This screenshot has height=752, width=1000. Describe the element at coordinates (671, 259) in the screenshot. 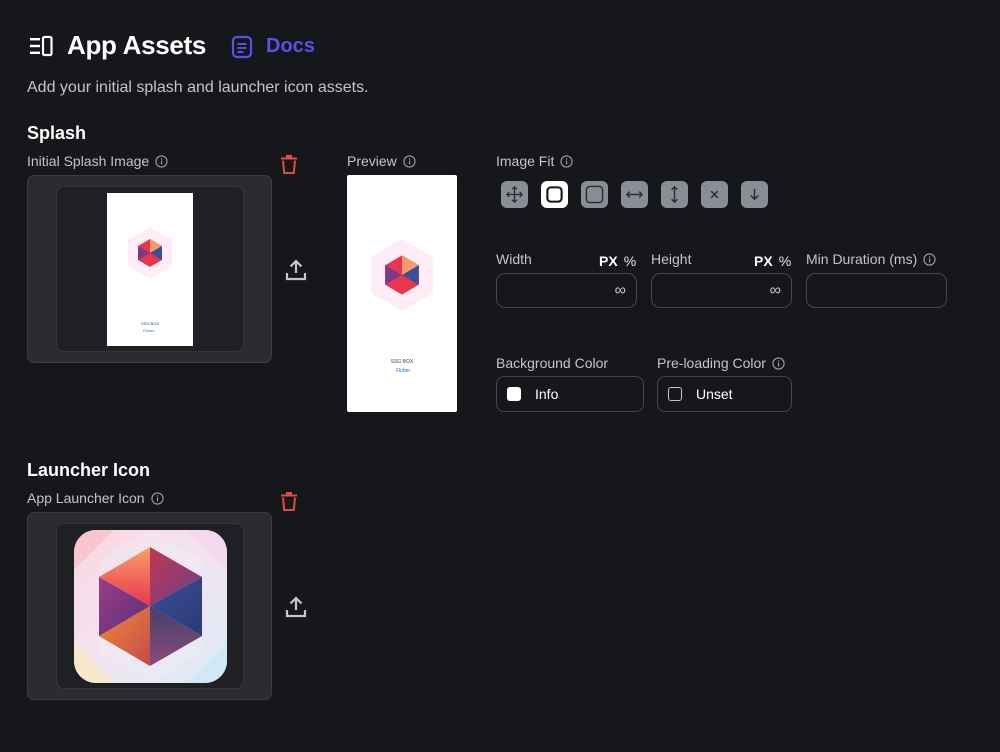

I see `height-label: Height` at that location.